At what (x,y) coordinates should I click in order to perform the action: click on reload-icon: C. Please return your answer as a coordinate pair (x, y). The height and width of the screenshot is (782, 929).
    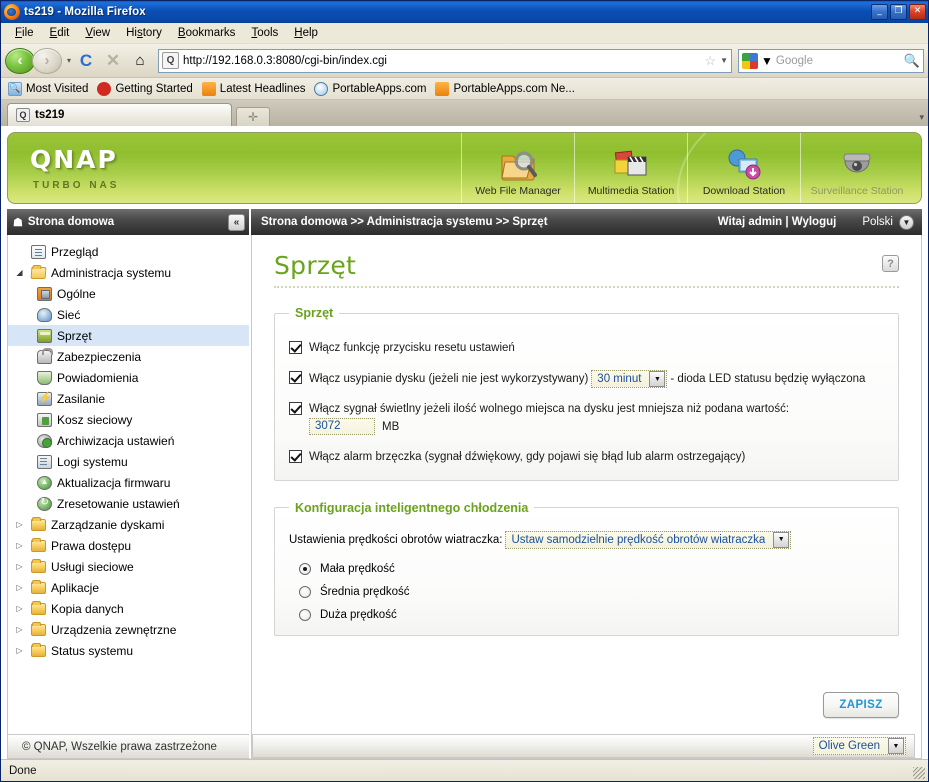
    Looking at the image, I should click on (86, 61).